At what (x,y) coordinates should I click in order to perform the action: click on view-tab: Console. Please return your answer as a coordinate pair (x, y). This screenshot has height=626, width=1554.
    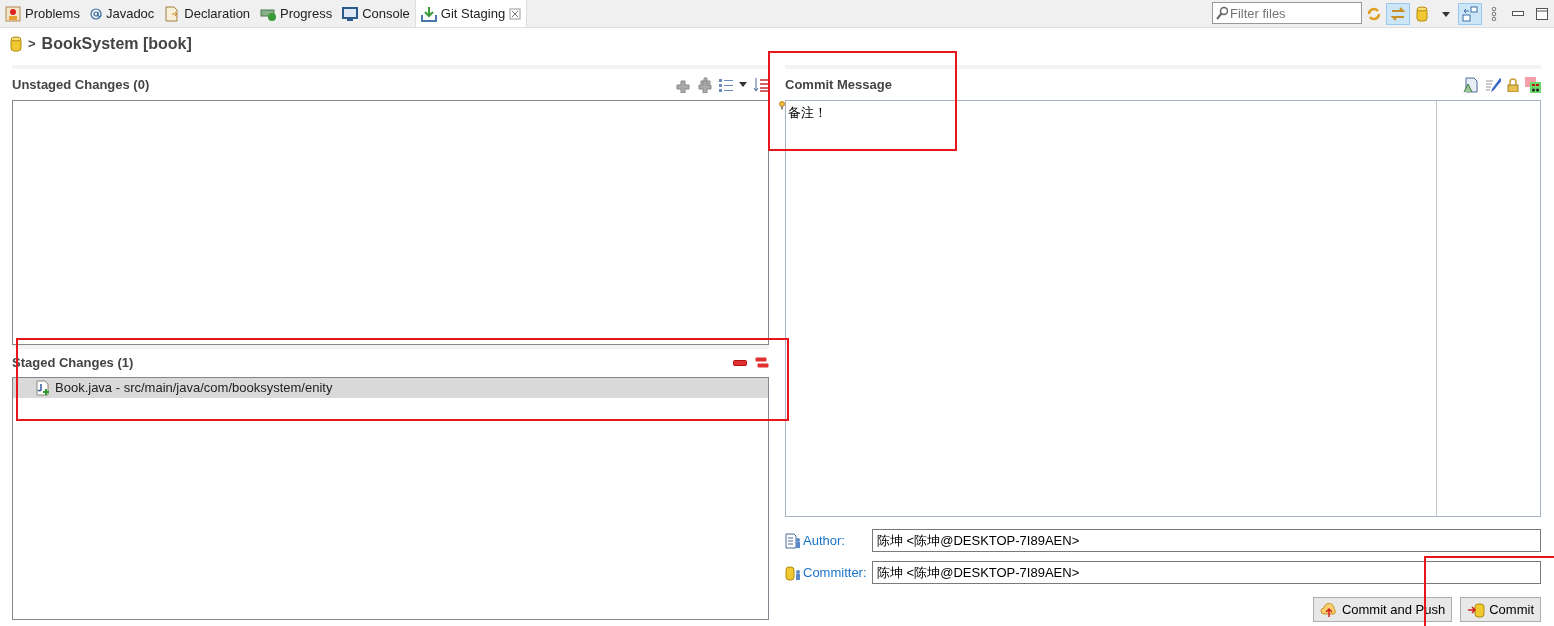
    Looking at the image, I should click on (376, 13).